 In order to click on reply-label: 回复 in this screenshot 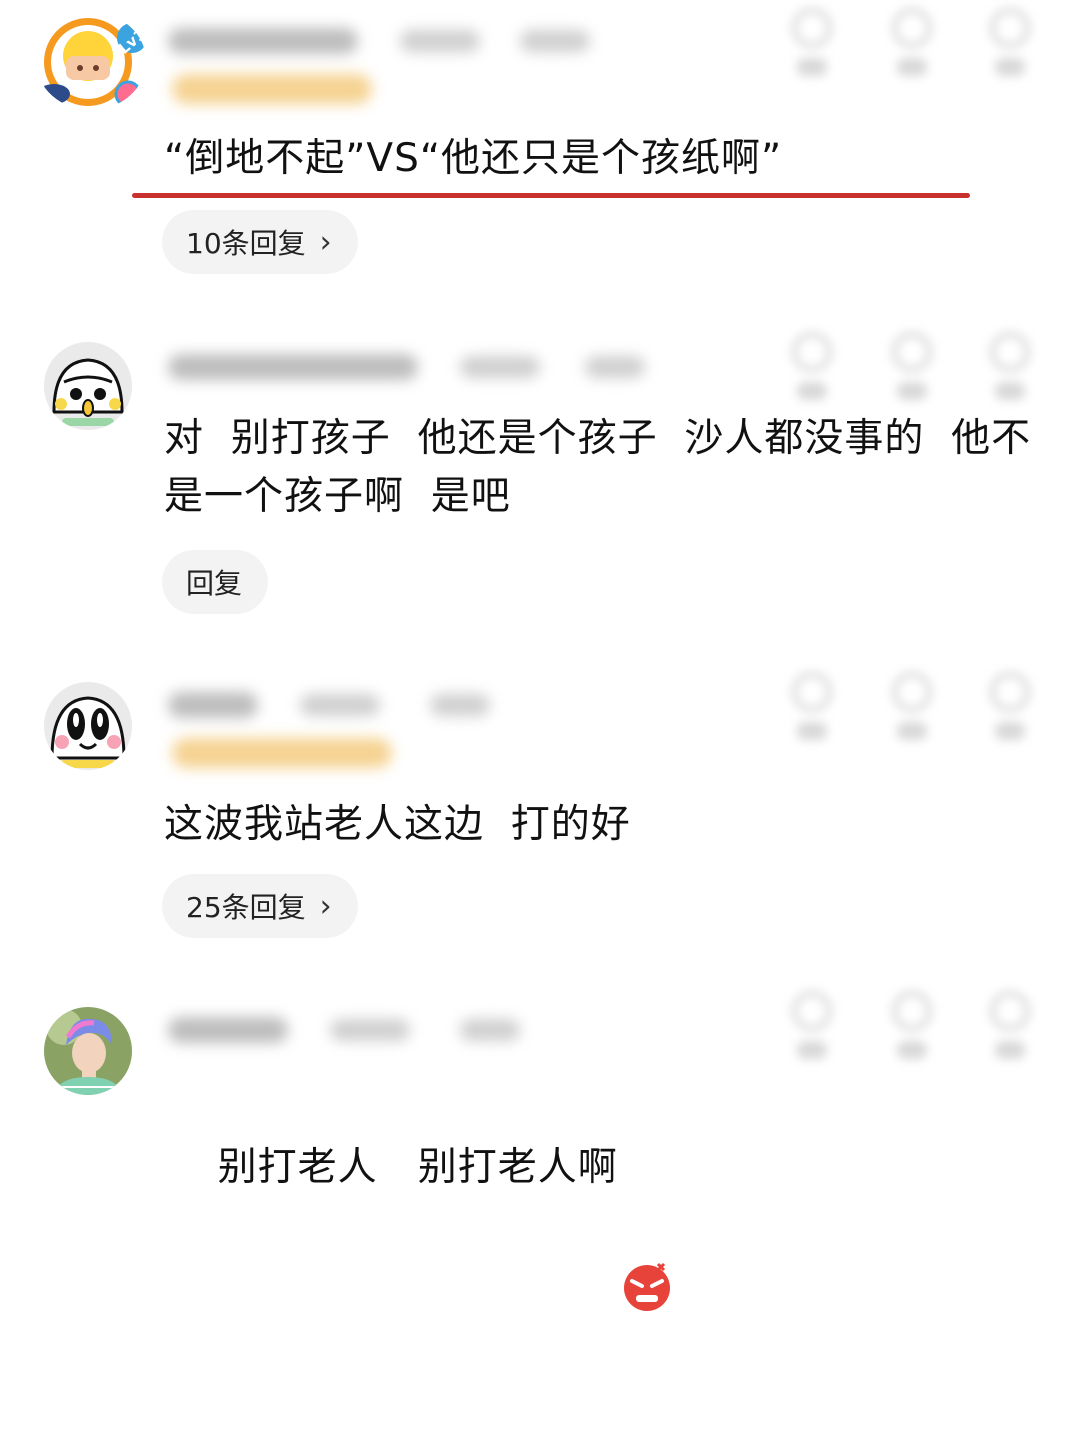, I will do `click(214, 583)`.